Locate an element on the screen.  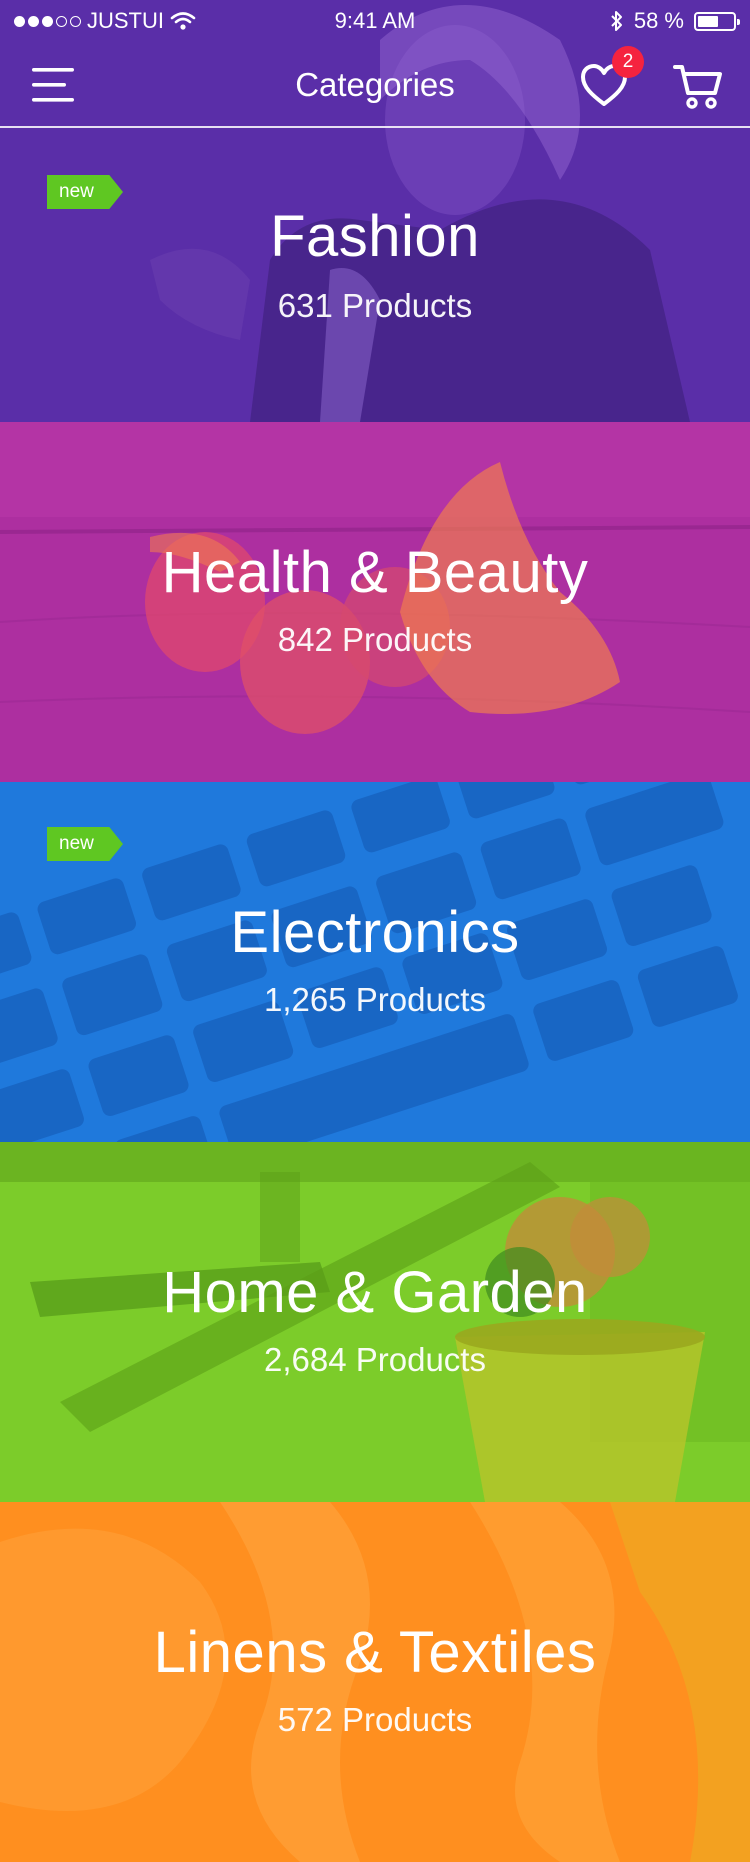
category-name: Fashion is located at coordinates (375, 236).